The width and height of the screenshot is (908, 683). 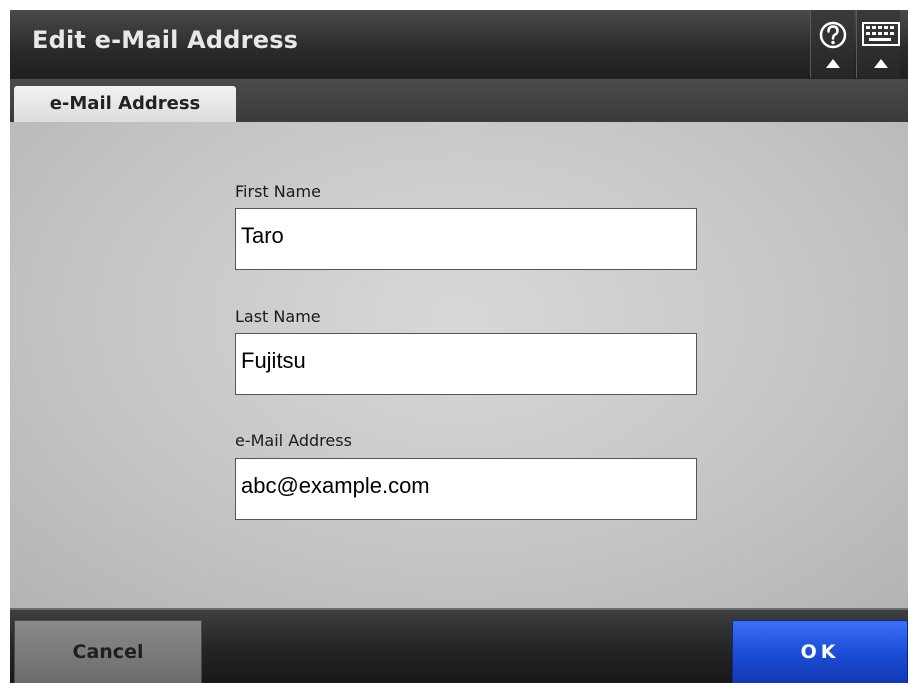 I want to click on window-title: Edit e-Mail Address, so click(x=165, y=40).